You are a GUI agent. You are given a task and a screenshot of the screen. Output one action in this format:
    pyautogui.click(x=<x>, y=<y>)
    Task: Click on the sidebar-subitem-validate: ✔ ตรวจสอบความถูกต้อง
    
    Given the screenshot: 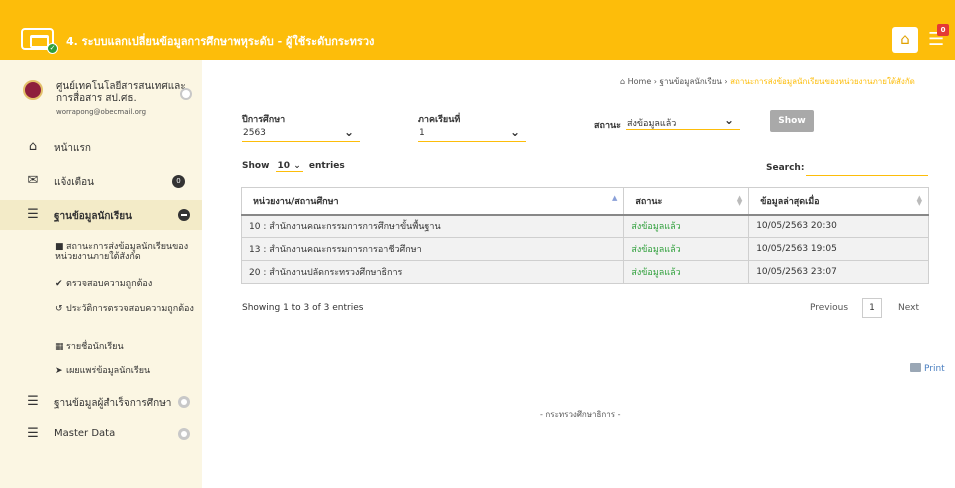 What is the action you would take?
    pyautogui.click(x=125, y=284)
    